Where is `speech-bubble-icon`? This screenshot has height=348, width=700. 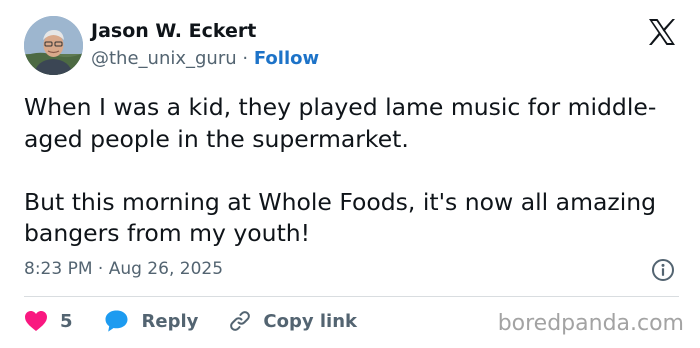
speech-bubble-icon is located at coordinates (116, 321).